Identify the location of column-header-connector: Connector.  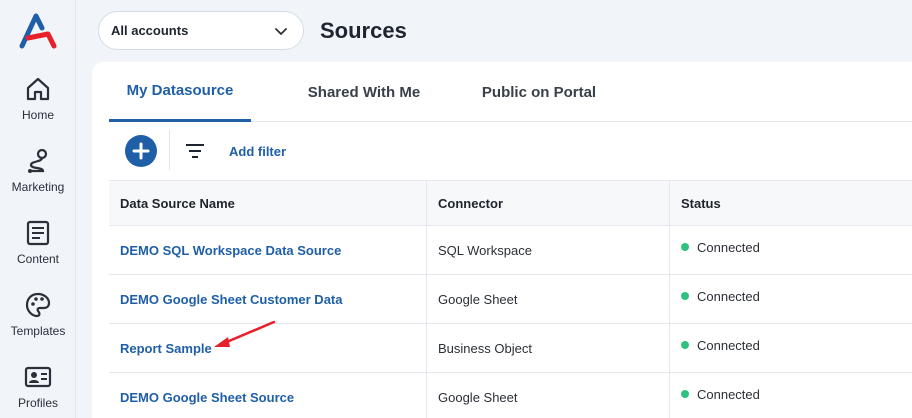
(548, 203).